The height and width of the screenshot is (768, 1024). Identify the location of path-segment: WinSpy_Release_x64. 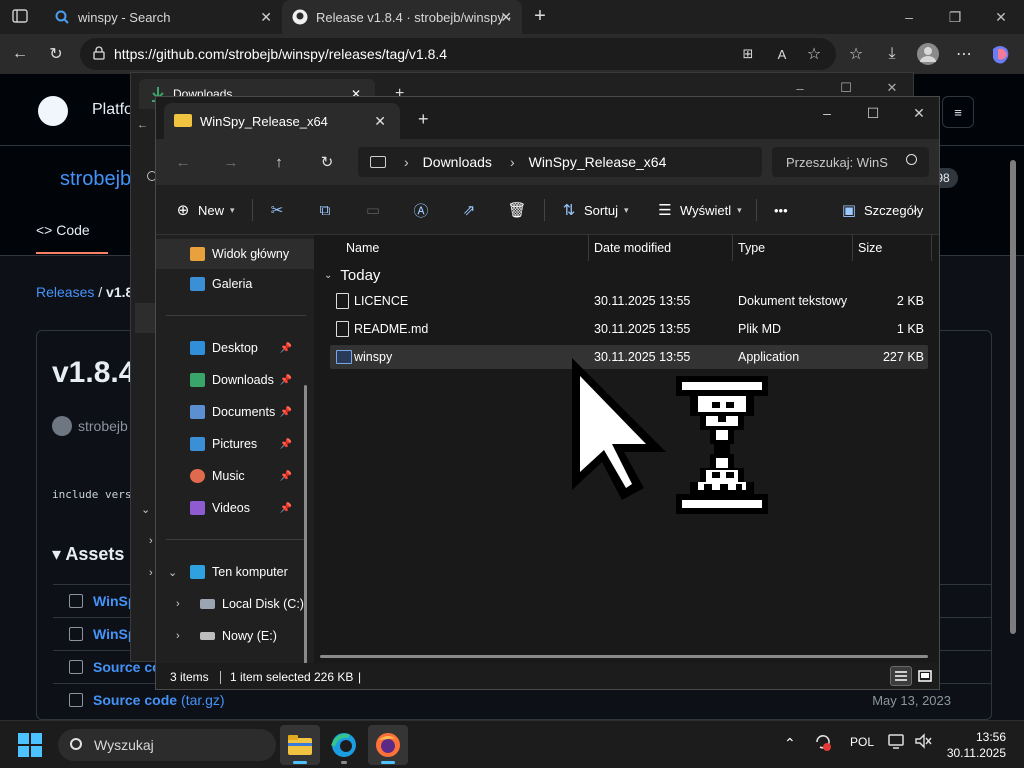
(598, 162).